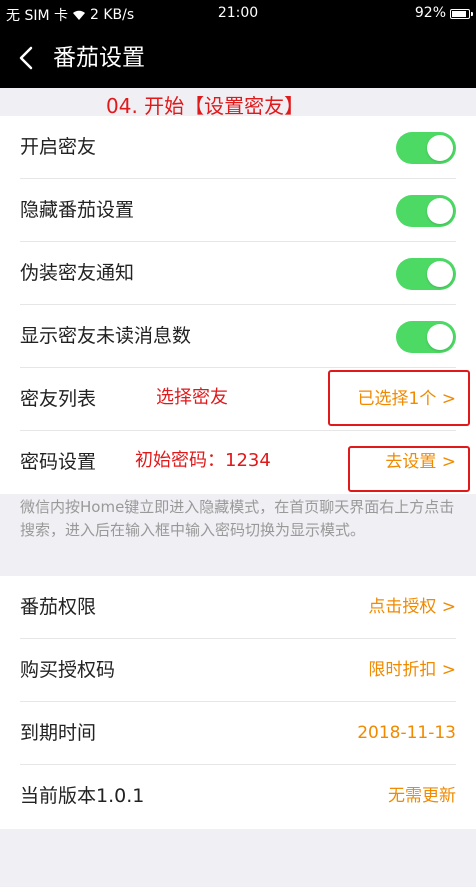 This screenshot has width=476, height=887. I want to click on setting-row-enable-friends: 开启密友, so click(238, 147).